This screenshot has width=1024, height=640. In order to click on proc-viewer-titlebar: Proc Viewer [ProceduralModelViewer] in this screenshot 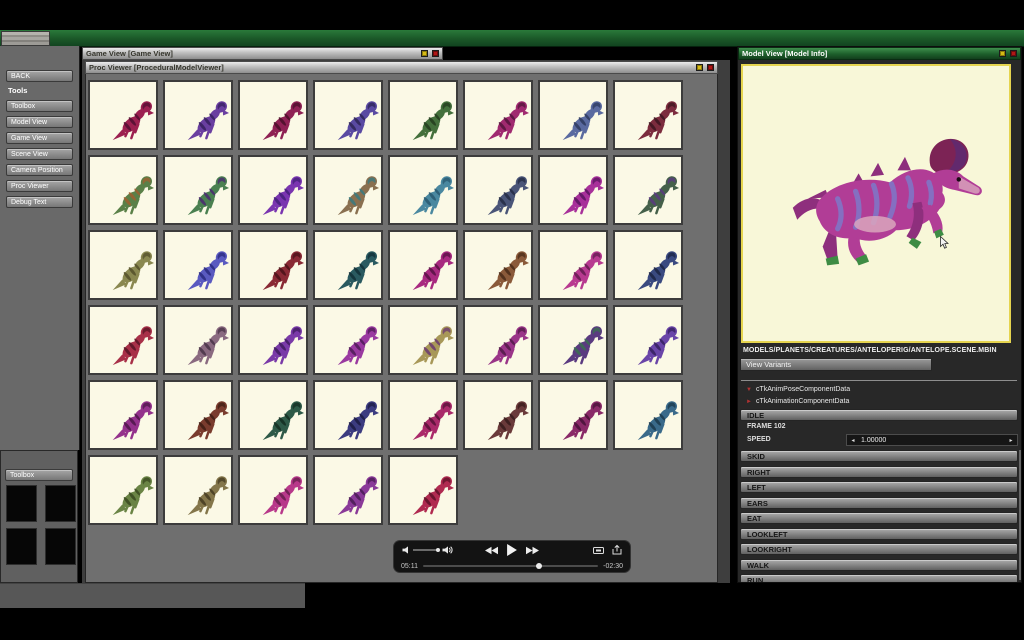, I will do `click(401, 67)`.